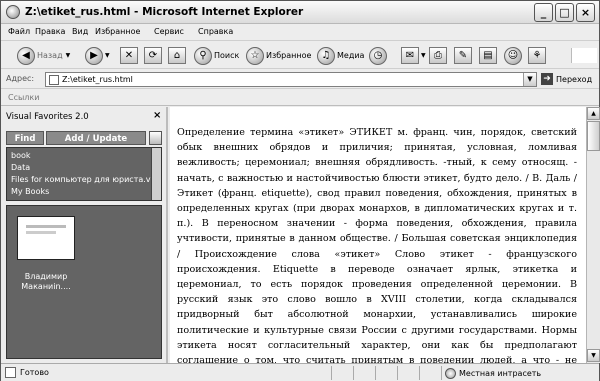  I want to click on media-button: ♫ Медиа, so click(340, 55).